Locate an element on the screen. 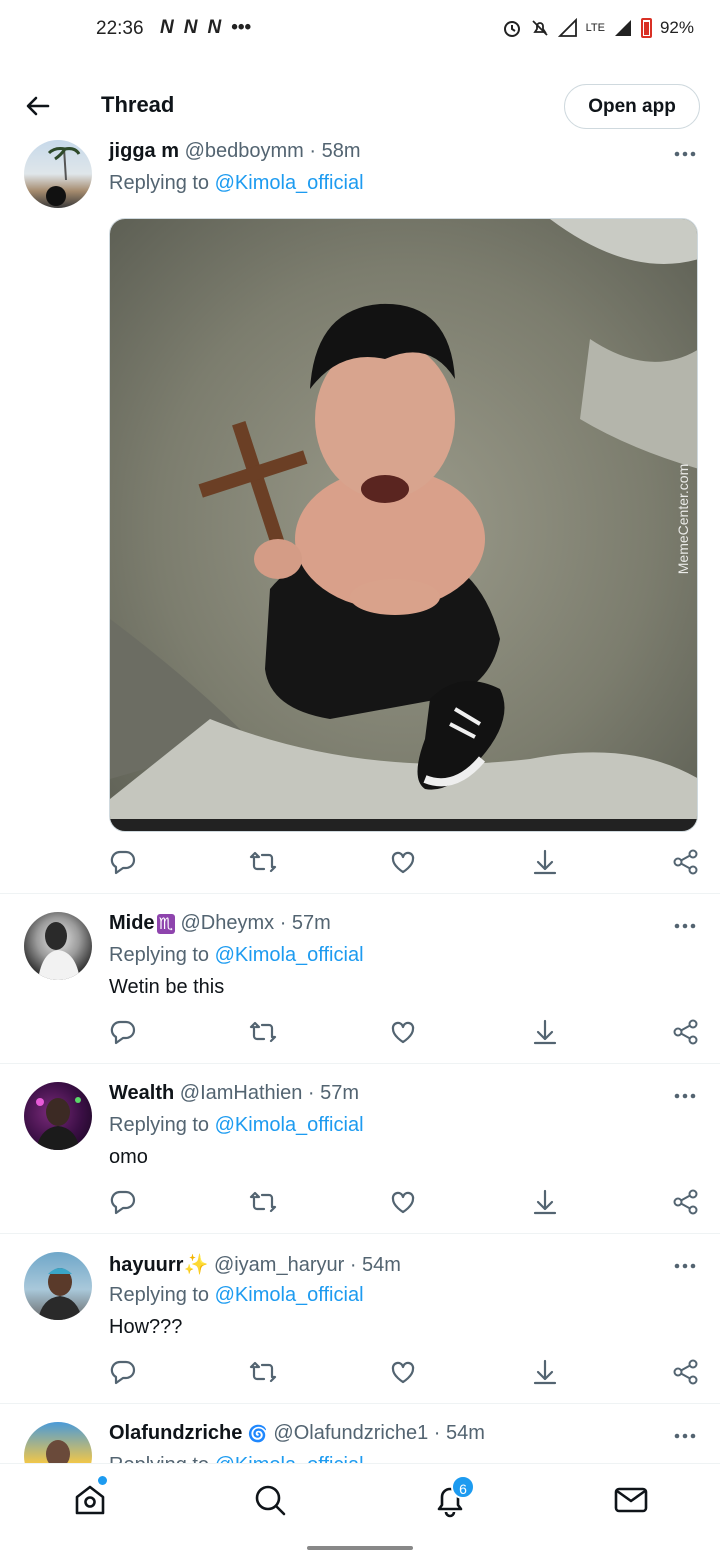 The image size is (720, 1560). tweet-header: Wealth @IamHathien · 57m is located at coordinates (234, 1093).